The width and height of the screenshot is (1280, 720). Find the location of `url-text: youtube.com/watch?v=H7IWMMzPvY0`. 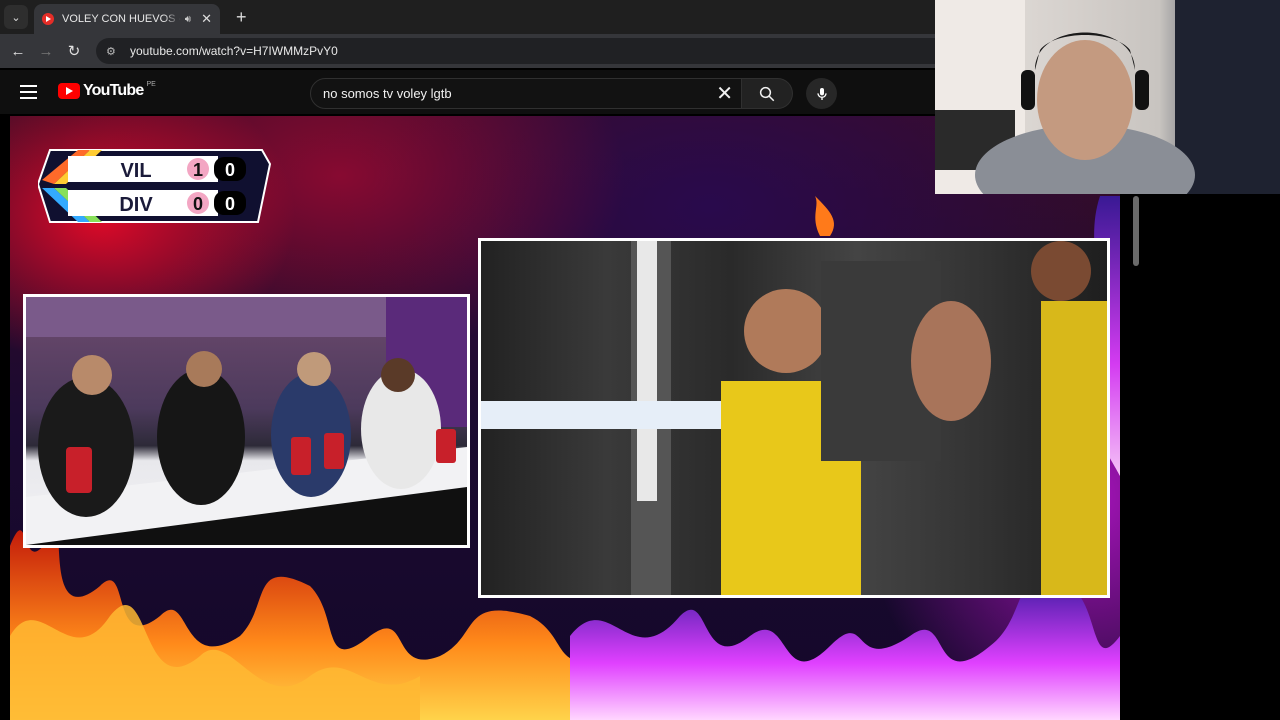

url-text: youtube.com/watch?v=H7IWMMzPvY0 is located at coordinates (234, 51).